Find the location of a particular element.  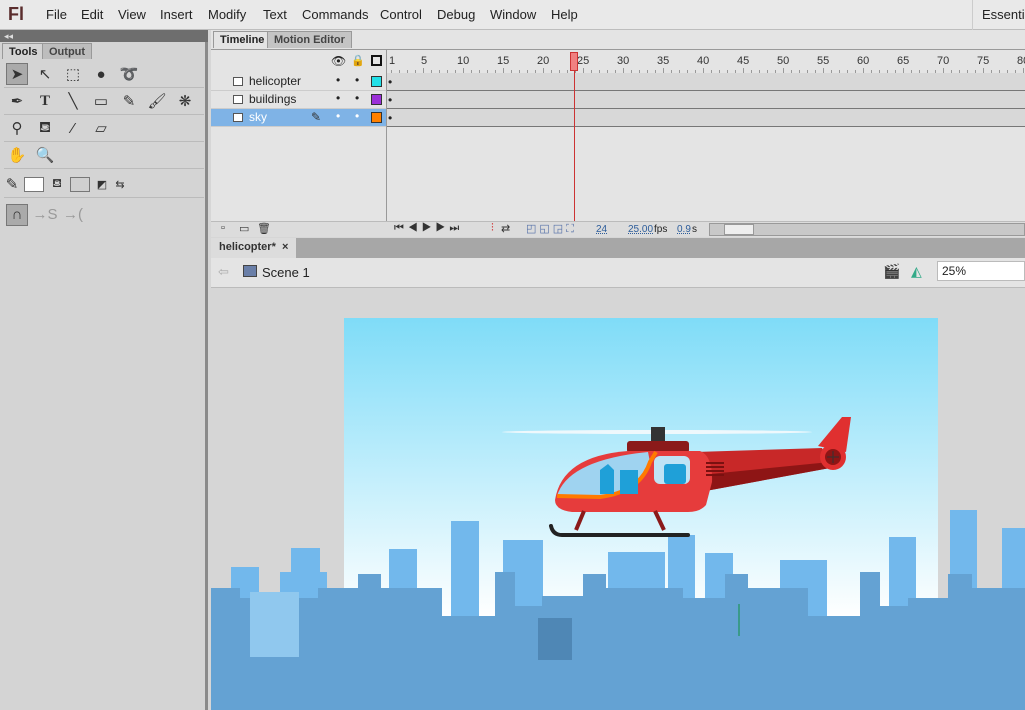

tab-output: Output is located at coordinates (67, 51).